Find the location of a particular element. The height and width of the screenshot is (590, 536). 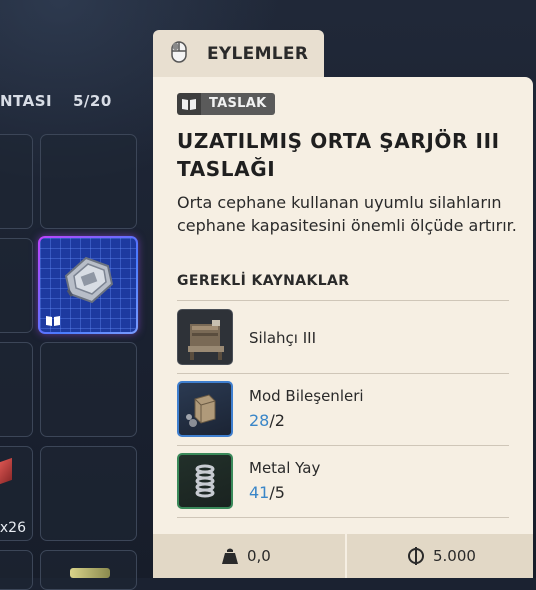

item-title: UZATILMIŞ ORTA ŞARJÖR III TASLAĞI is located at coordinates (338, 155).